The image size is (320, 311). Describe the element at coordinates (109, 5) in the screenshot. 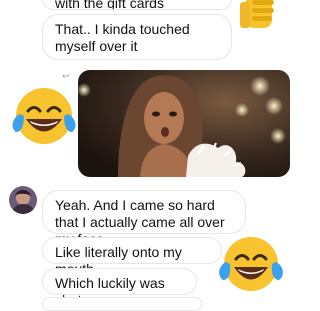

I see `message-text: with the gift cards` at that location.